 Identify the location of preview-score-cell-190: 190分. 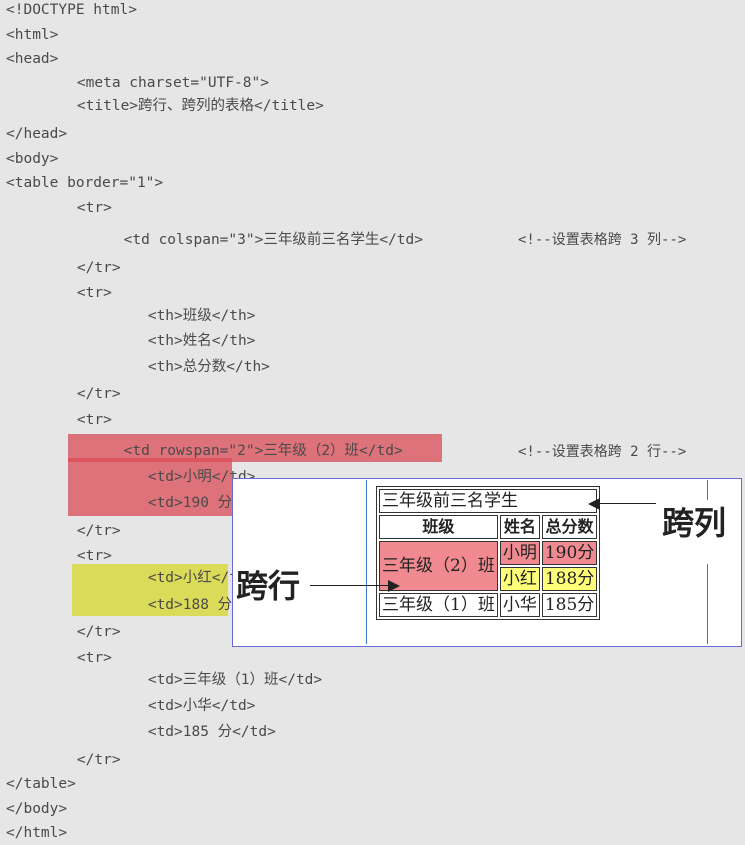
(569, 553).